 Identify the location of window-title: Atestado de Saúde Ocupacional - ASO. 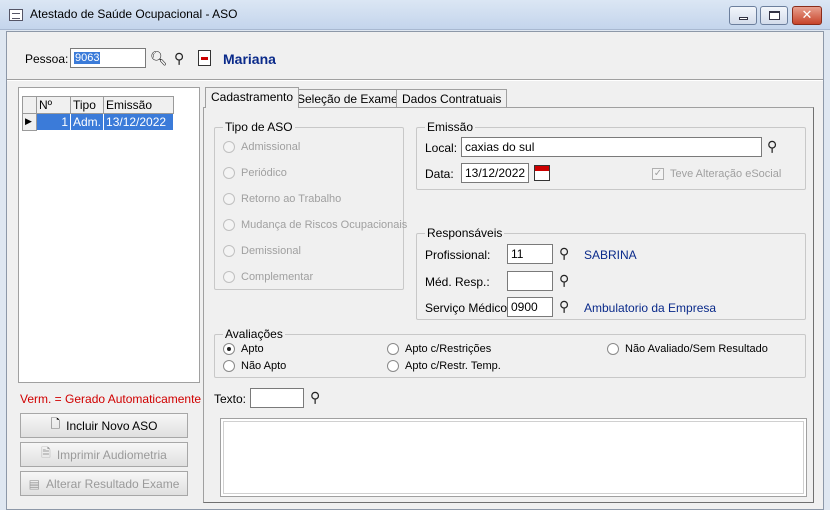
(134, 14).